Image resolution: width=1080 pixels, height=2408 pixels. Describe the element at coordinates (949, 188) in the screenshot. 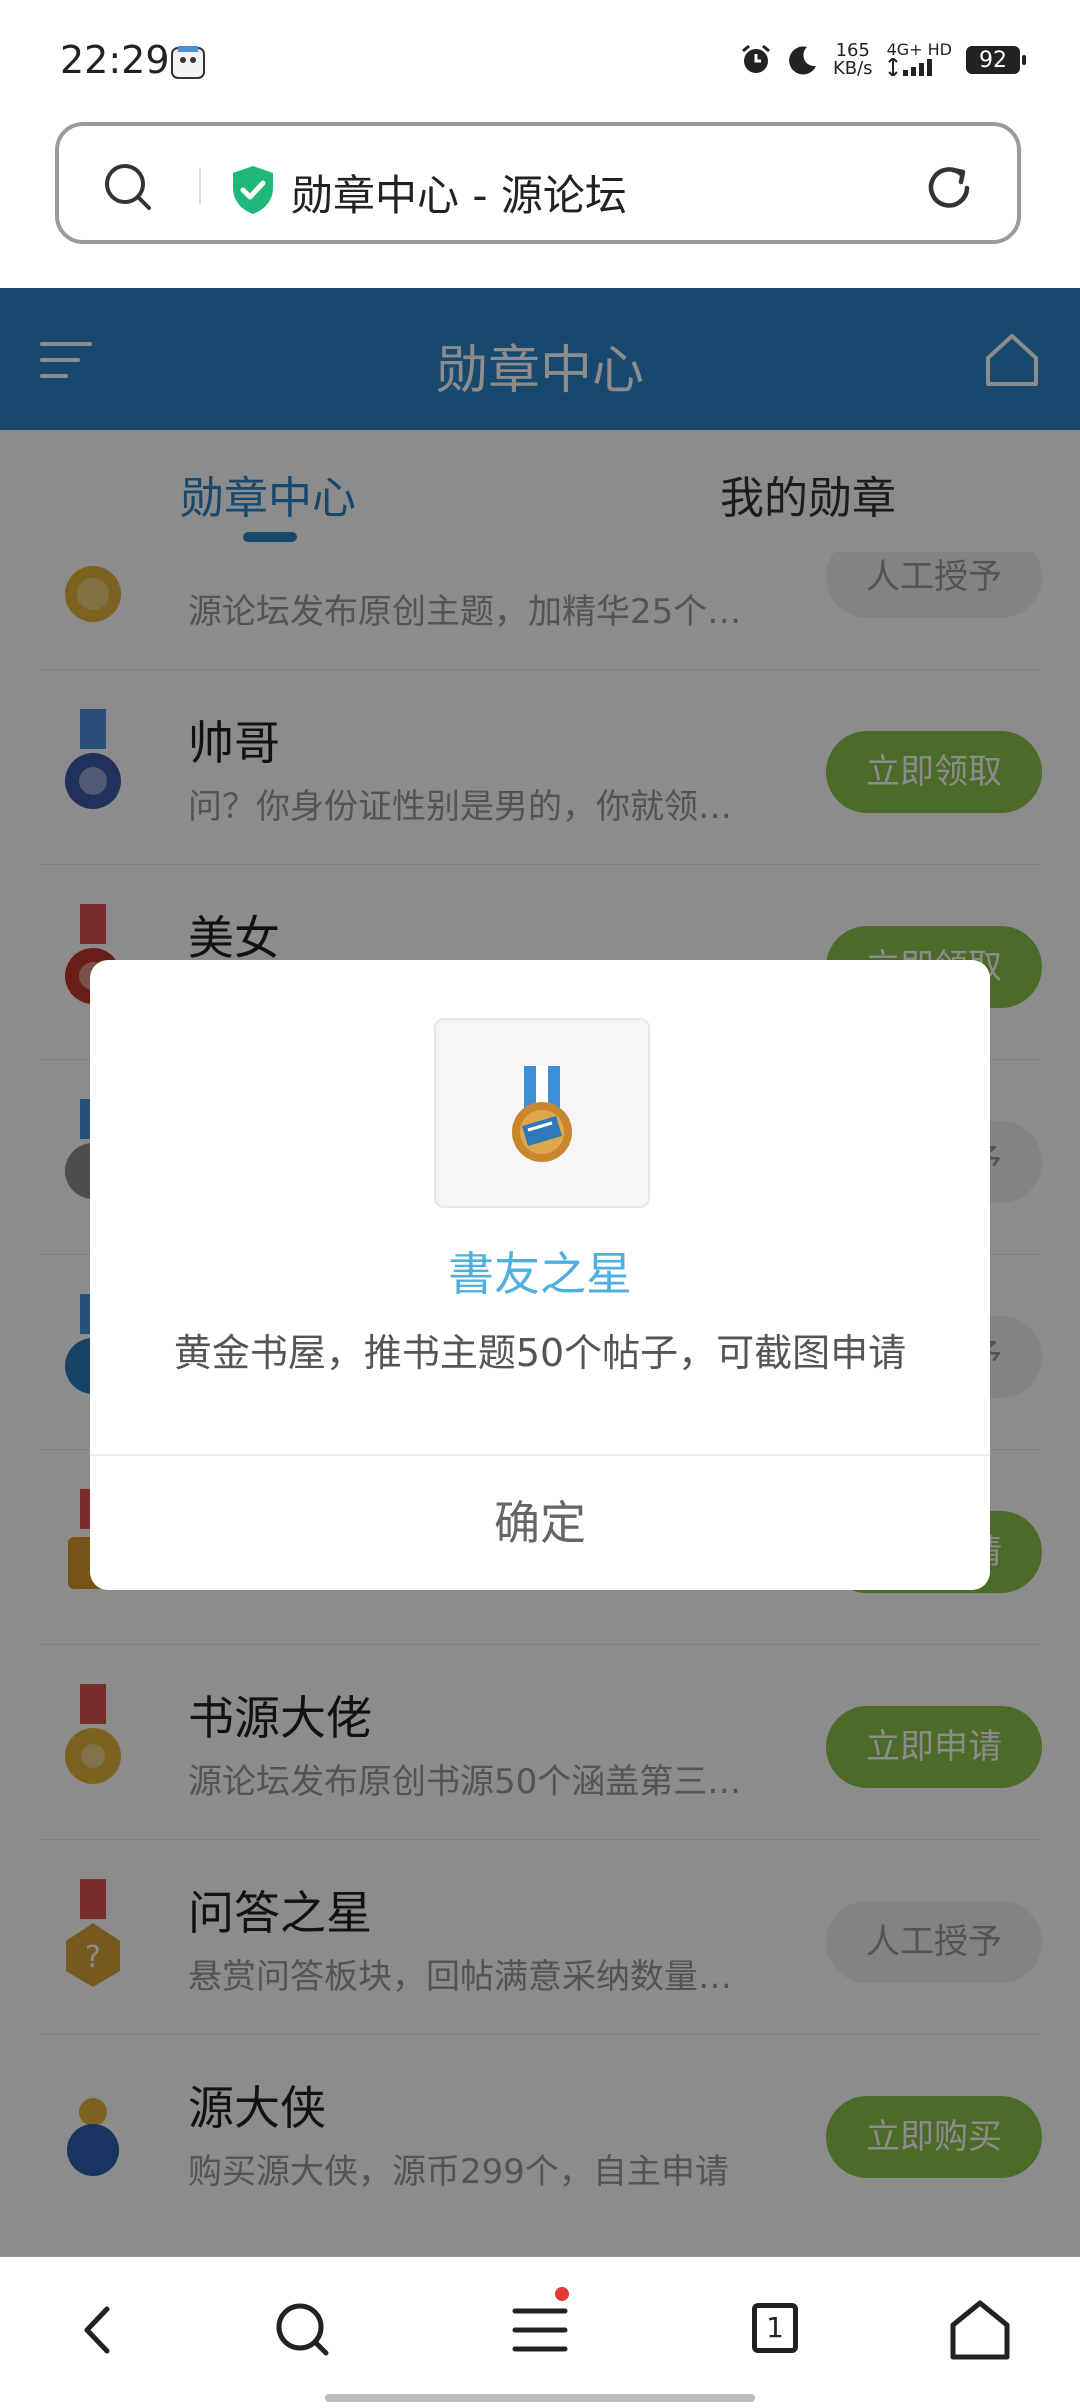

I see `reload-icon` at that location.